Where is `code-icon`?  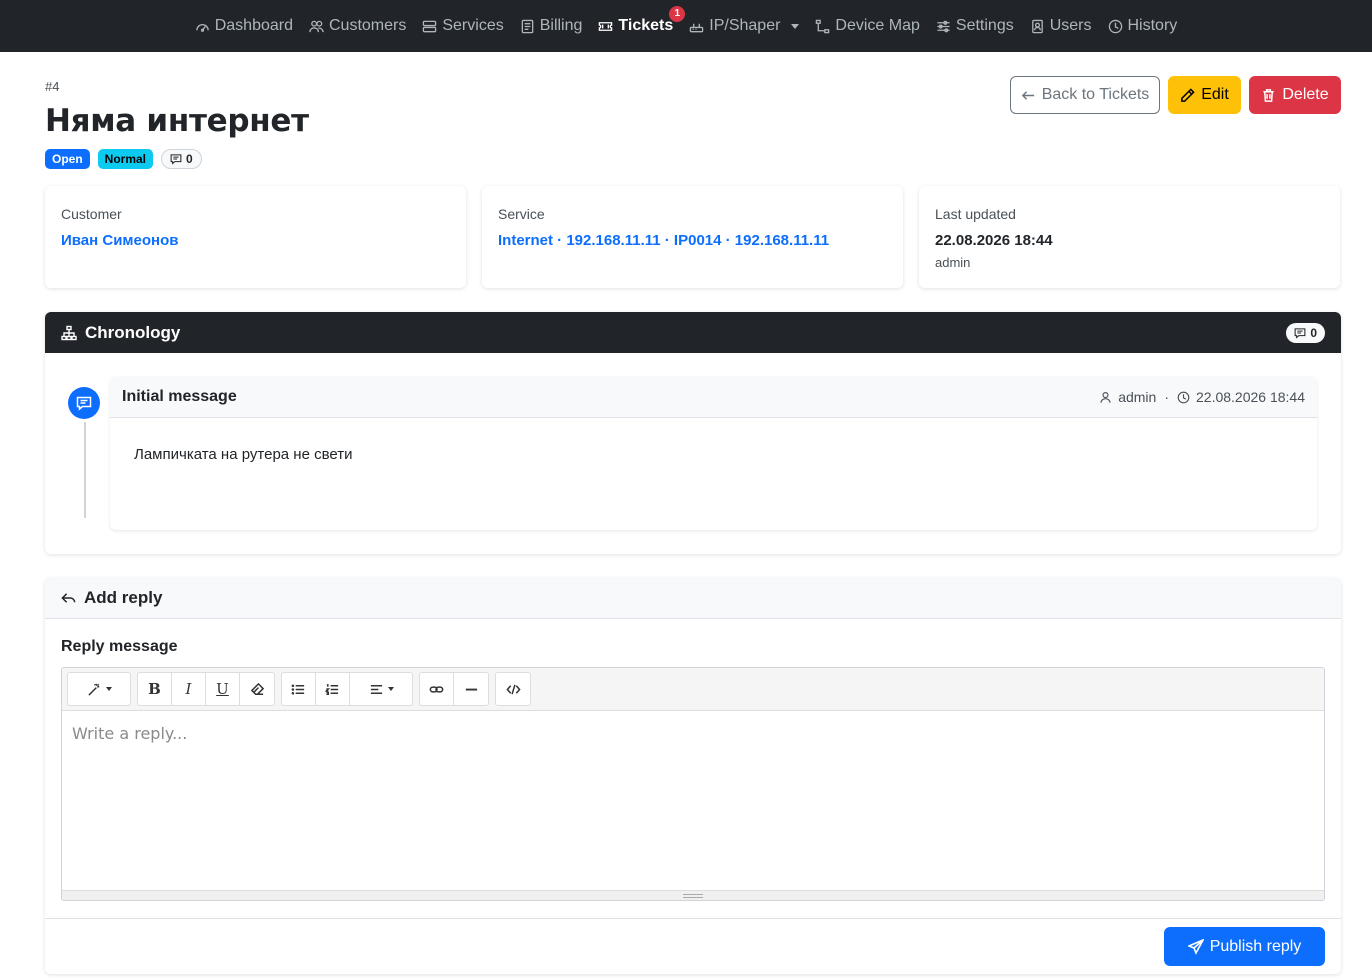 code-icon is located at coordinates (513, 689).